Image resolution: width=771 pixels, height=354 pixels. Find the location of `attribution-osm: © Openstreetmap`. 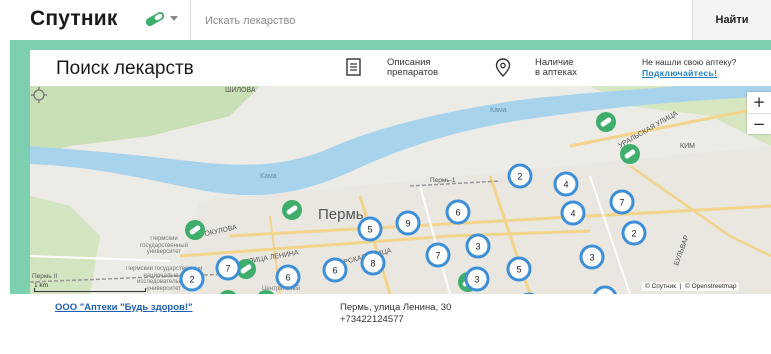

attribution-osm: © Openstreetmap is located at coordinates (710, 286).